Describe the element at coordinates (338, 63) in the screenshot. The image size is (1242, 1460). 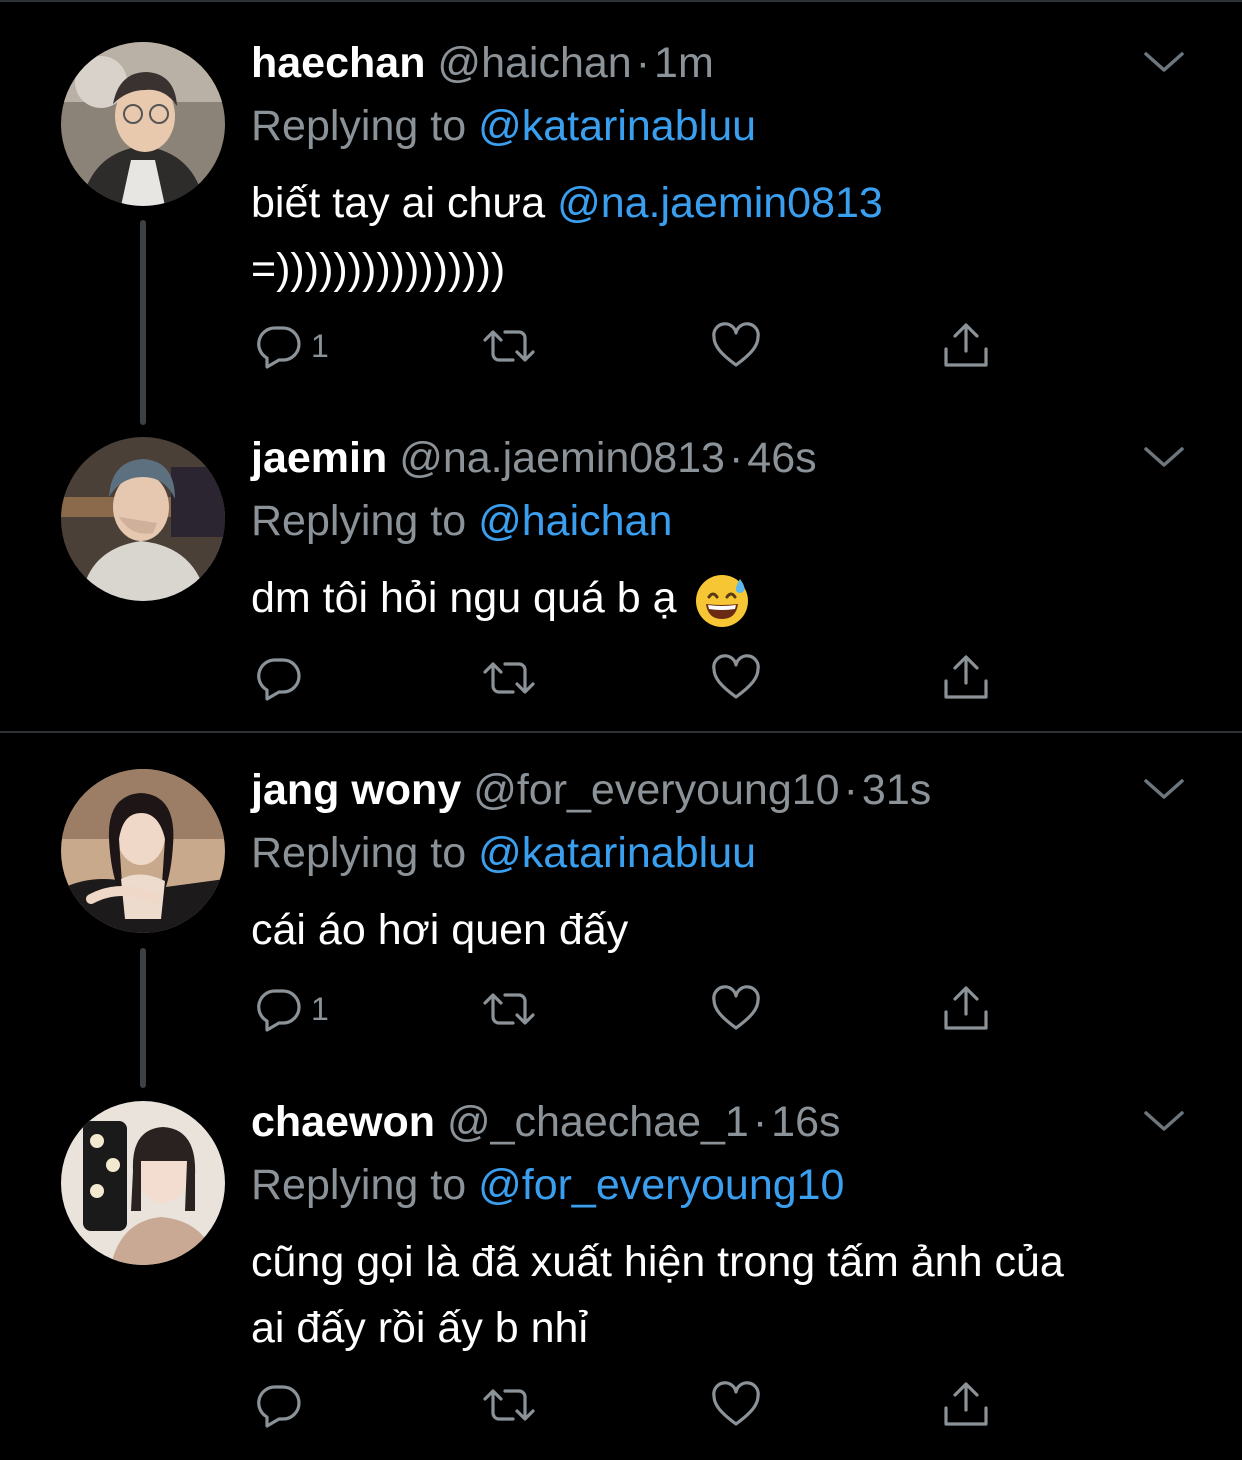
I see `display-name: haechan` at that location.